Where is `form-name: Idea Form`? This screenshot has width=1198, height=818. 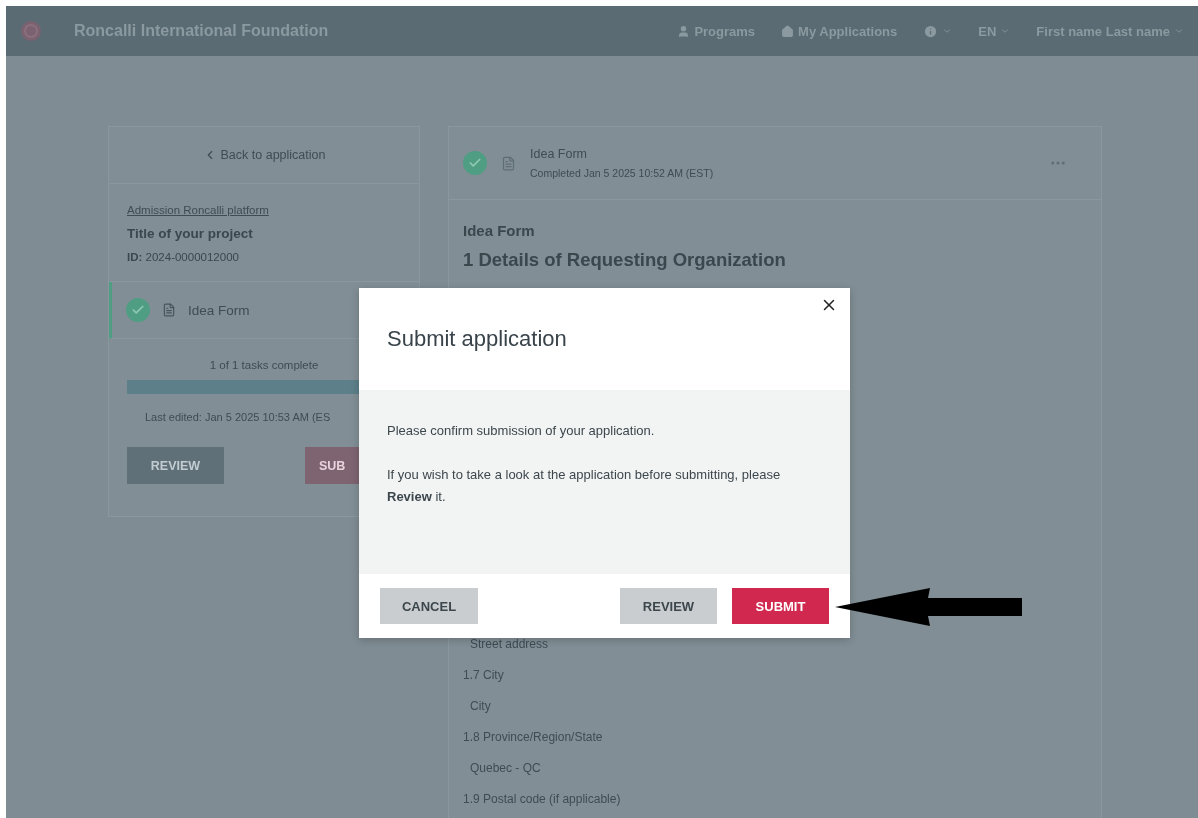
form-name: Idea Form is located at coordinates (559, 154).